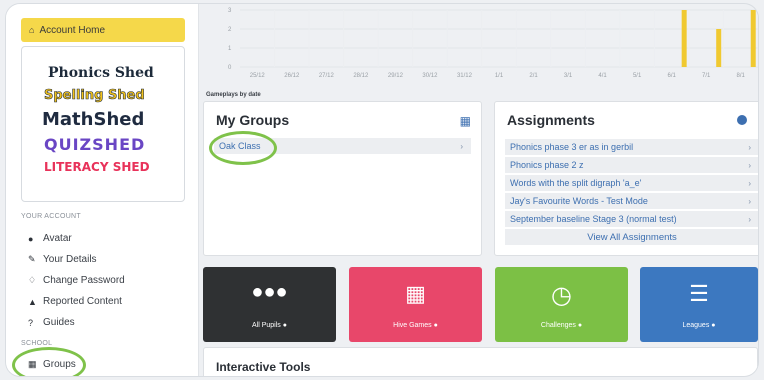  I want to click on warning-icon: ▲, so click(32, 301).